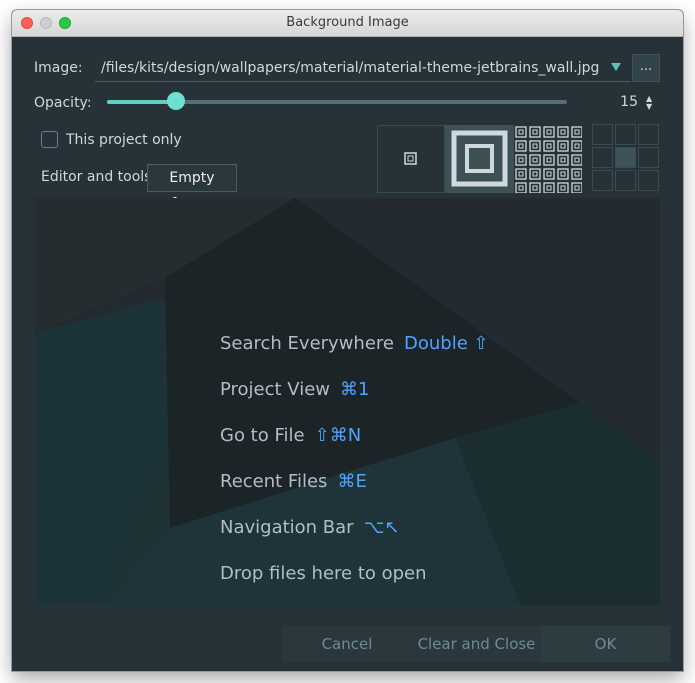 The width and height of the screenshot is (695, 683). I want to click on anchor-bottom-right, so click(648, 180).